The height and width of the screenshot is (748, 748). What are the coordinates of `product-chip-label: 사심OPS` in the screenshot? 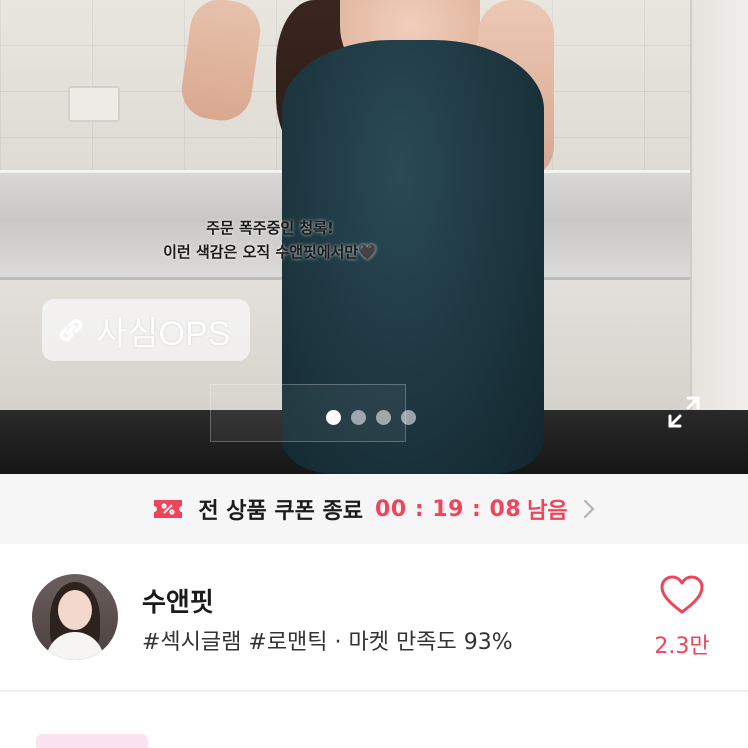 It's located at (163, 333).